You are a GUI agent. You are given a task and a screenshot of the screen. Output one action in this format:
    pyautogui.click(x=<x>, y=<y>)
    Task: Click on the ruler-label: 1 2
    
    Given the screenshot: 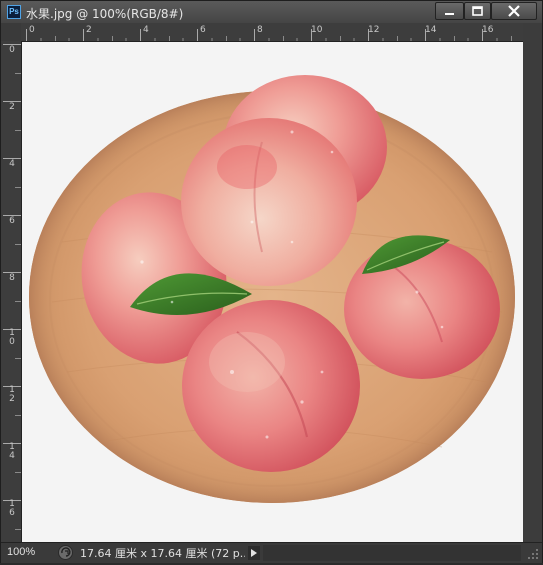 What is the action you would take?
    pyautogui.click(x=12, y=394)
    